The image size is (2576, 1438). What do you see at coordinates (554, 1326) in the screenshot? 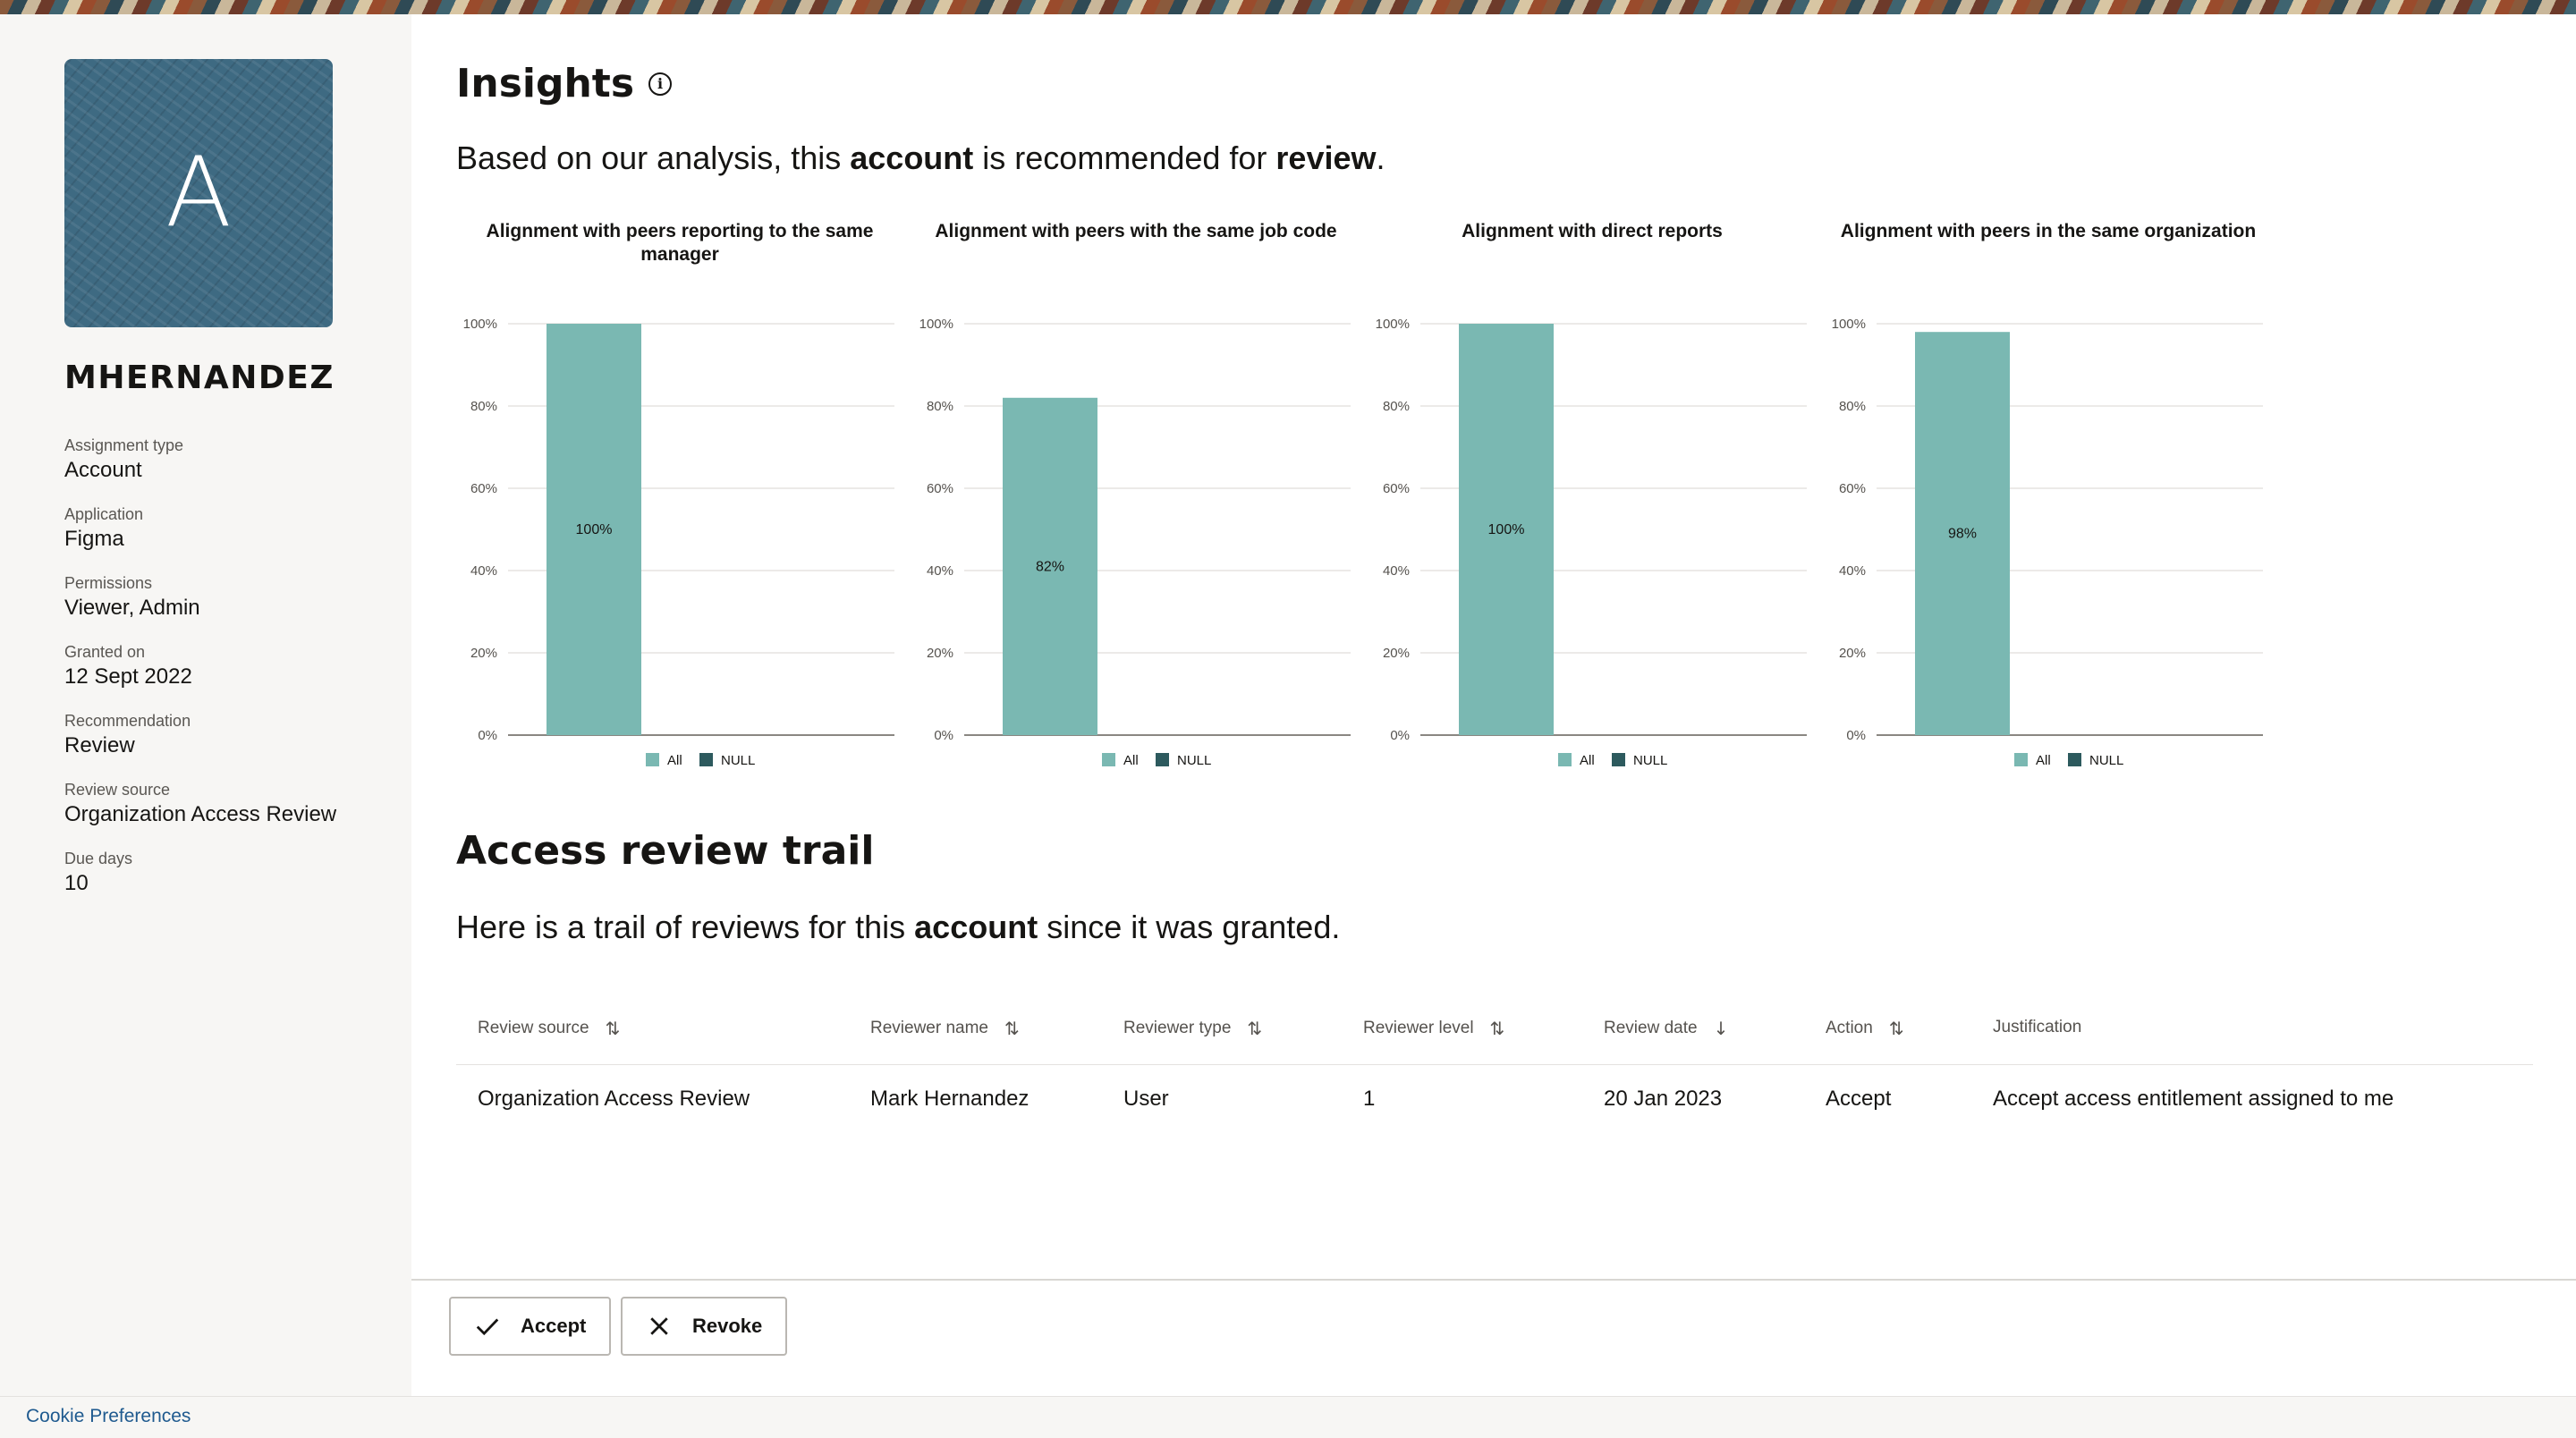
I see `accept-label: Accept` at bounding box center [554, 1326].